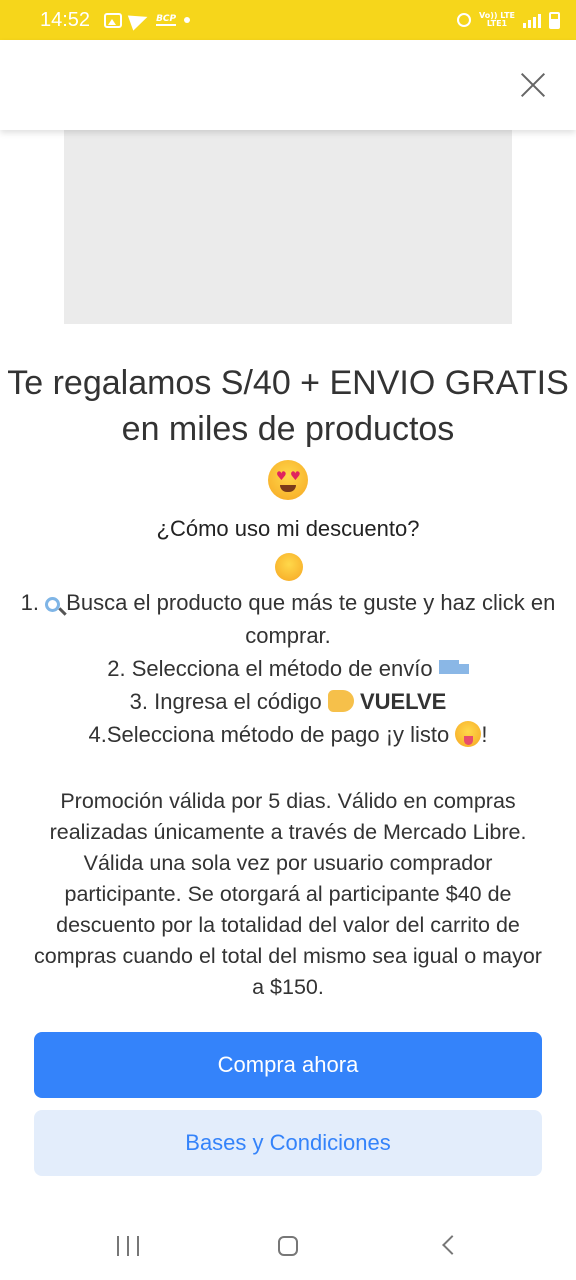  Describe the element at coordinates (281, 476) in the screenshot. I see `heart-eye-left: ♥` at that location.